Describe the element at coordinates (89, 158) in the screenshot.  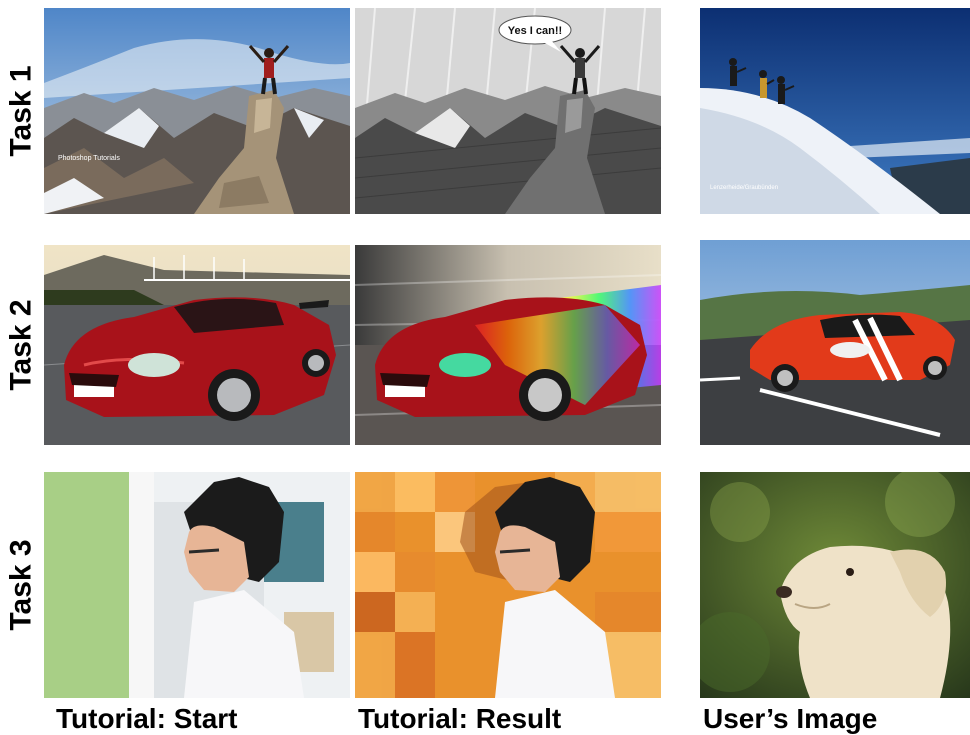
I see `watermark-text: Photoshop Tutorials` at that location.